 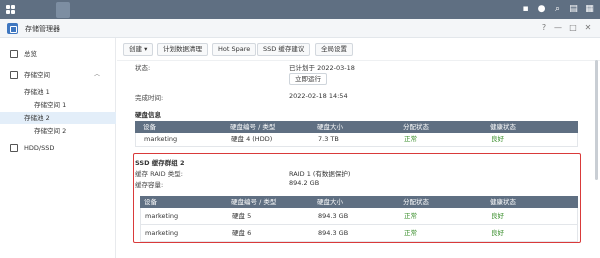 What do you see at coordinates (30, 54) in the screenshot?
I see `sidebar-item-label: 总览` at bounding box center [30, 54].